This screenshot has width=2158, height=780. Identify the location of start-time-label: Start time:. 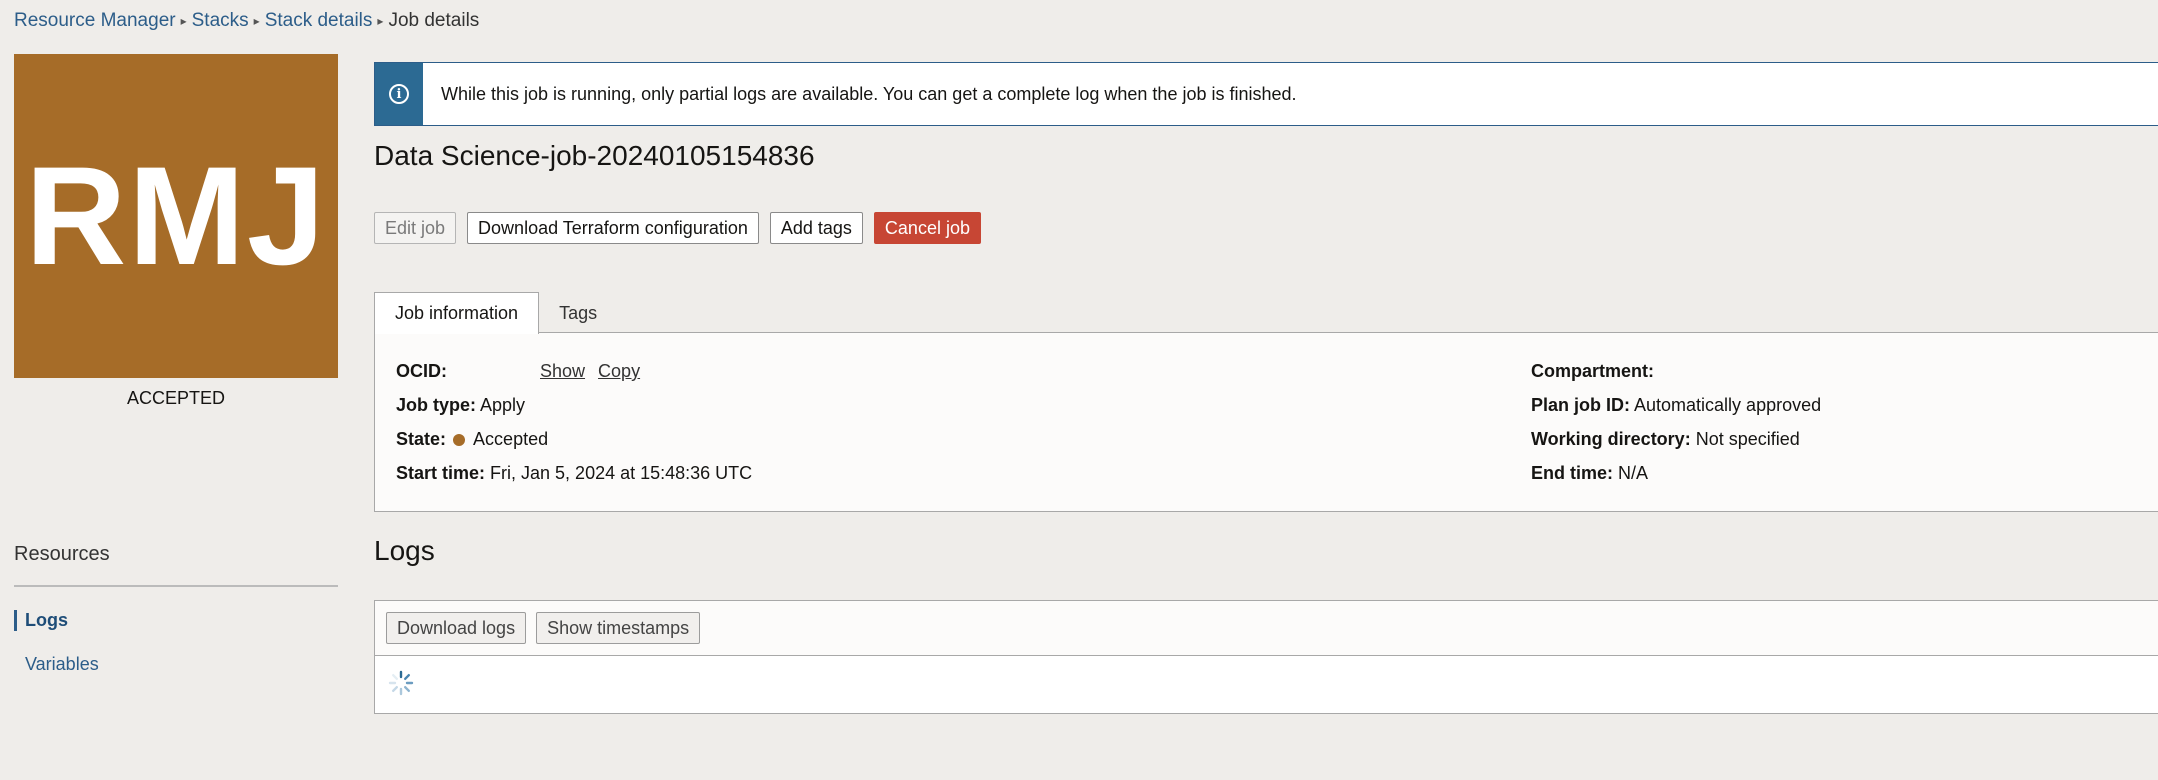
(441, 473).